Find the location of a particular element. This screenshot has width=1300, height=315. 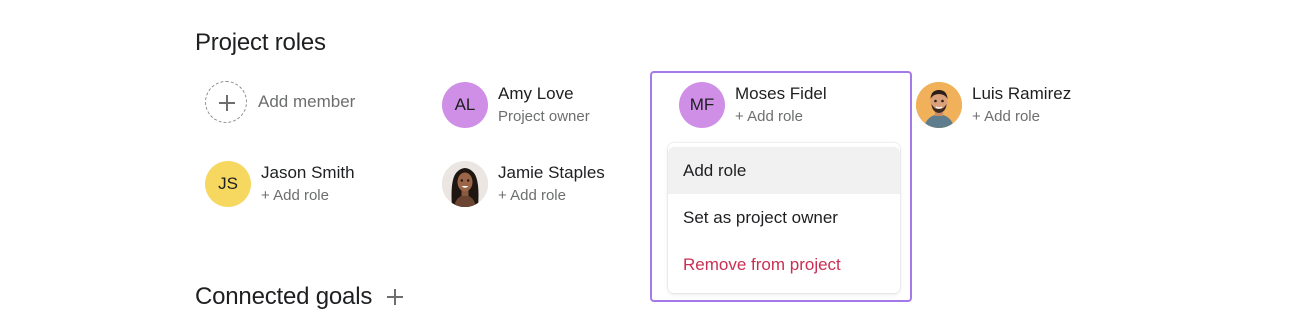

add-member-button: Add member is located at coordinates (280, 102).